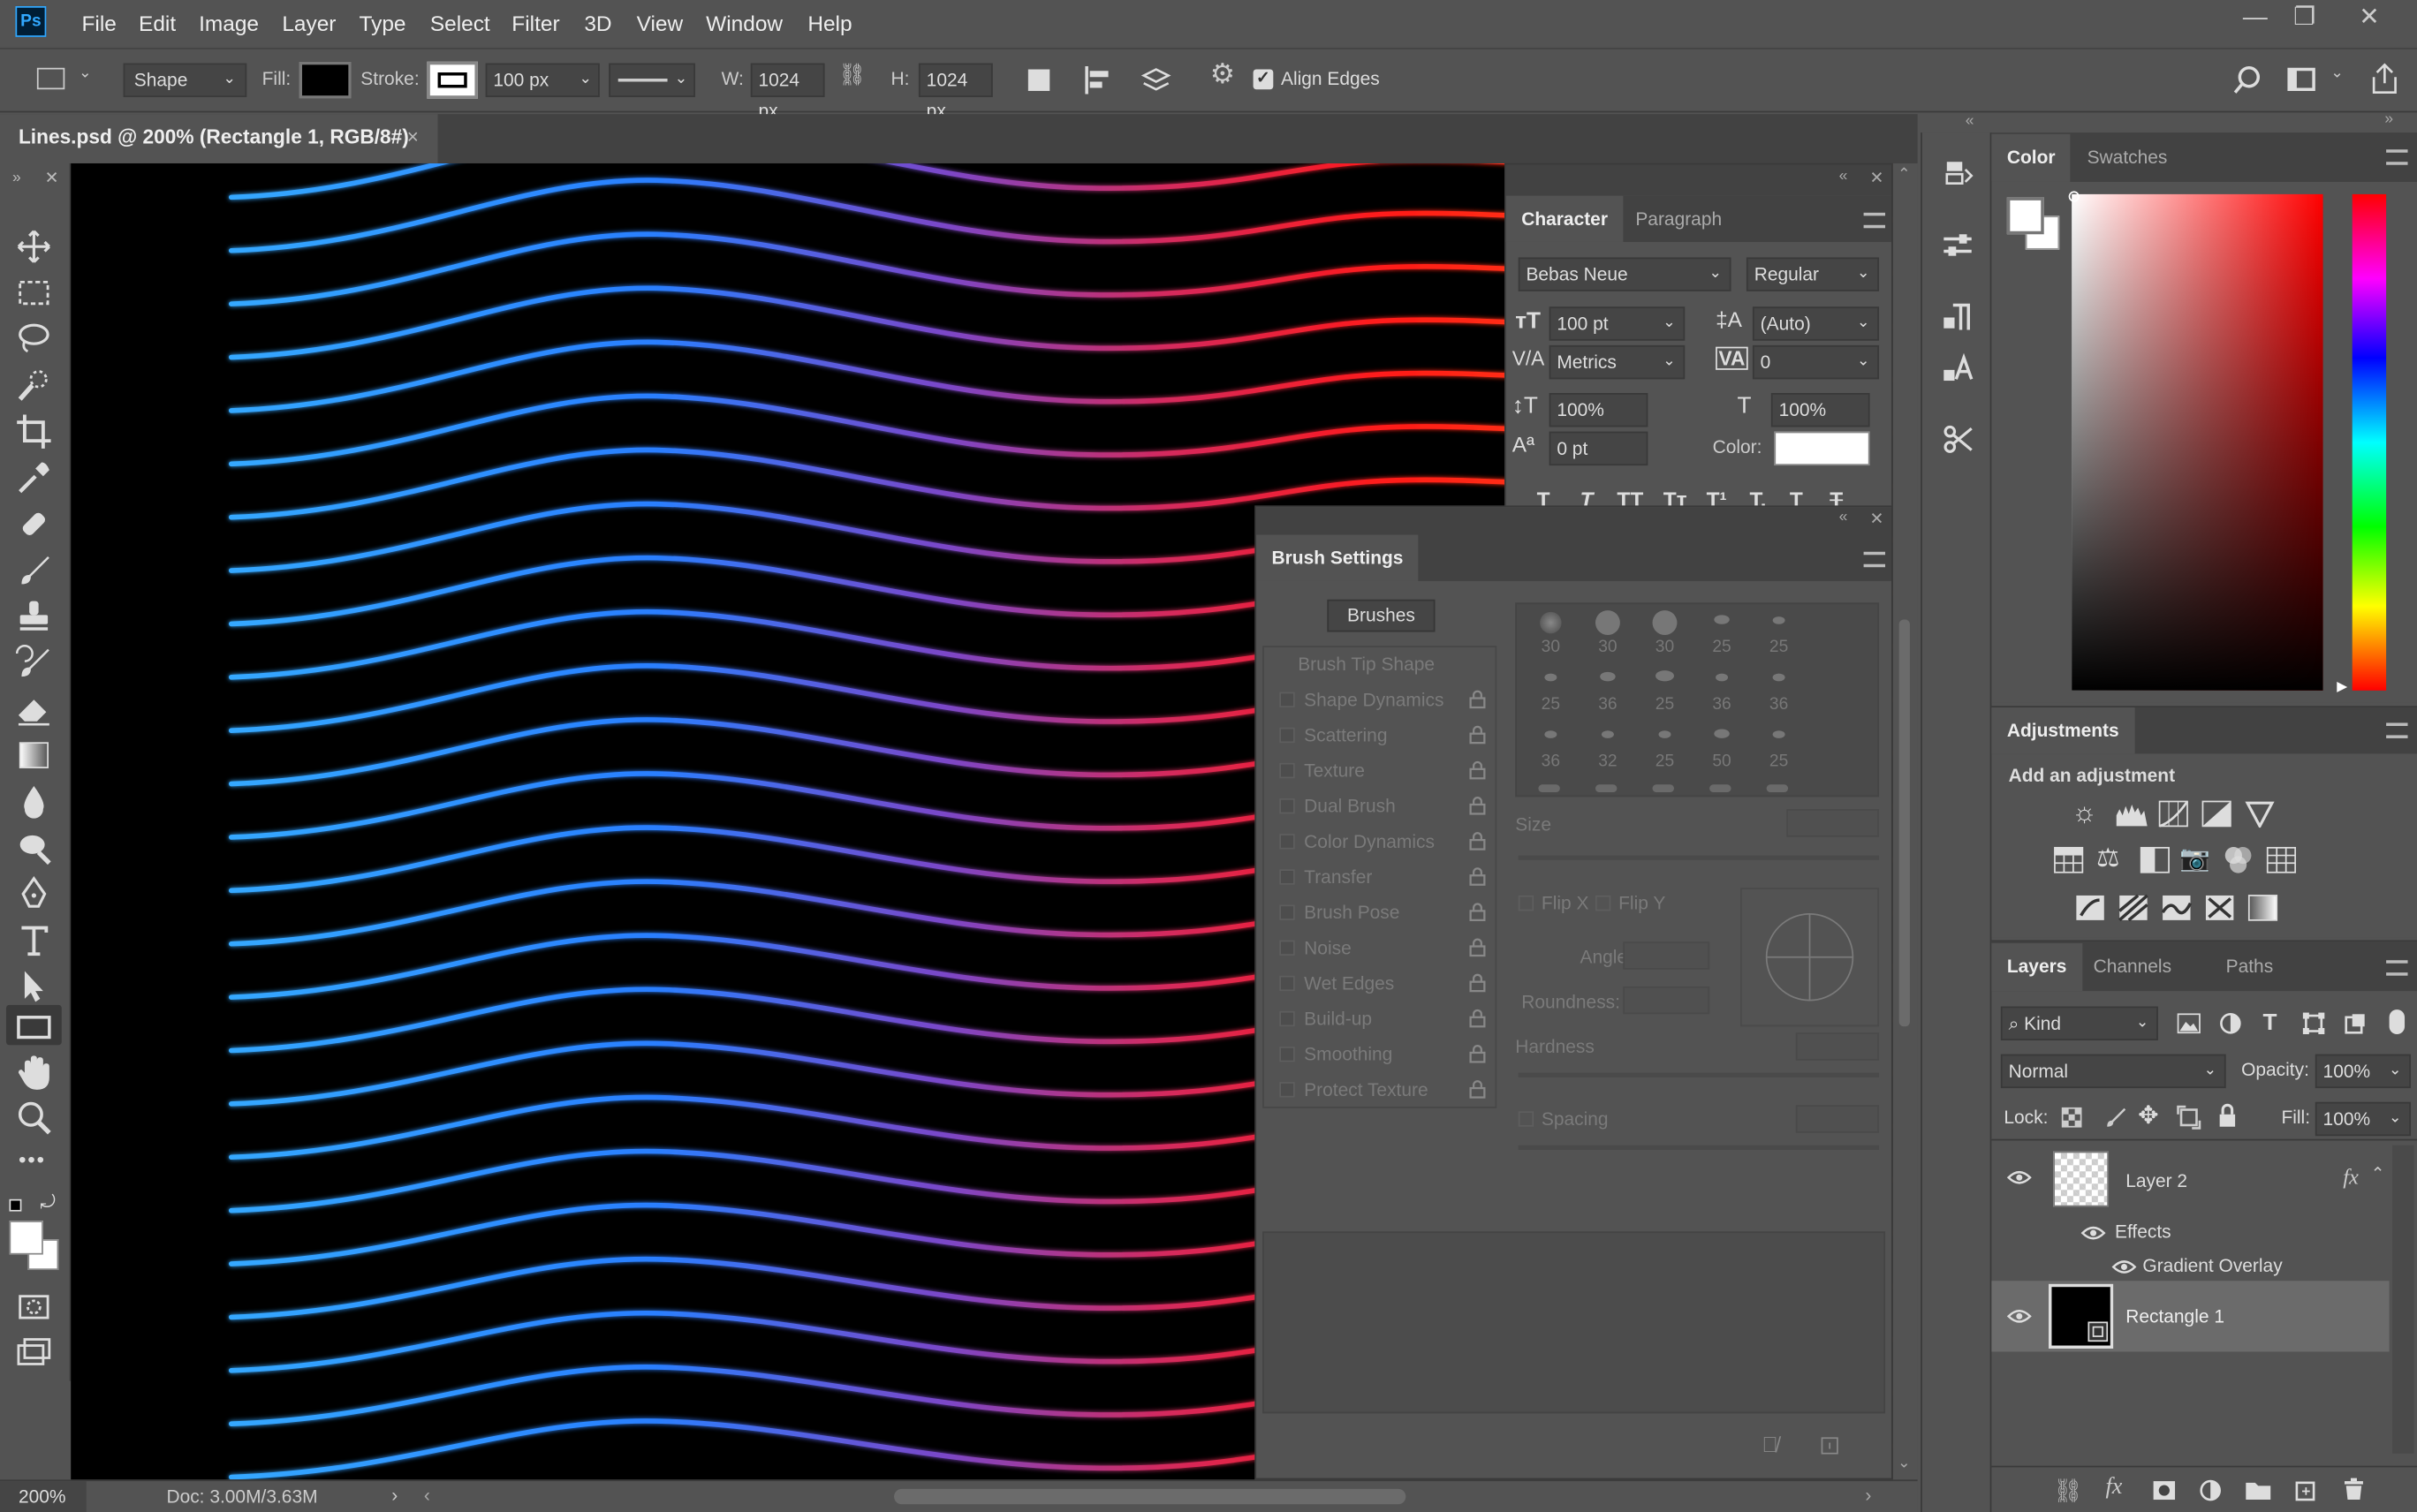  I want to click on color-lookup-icon, so click(2281, 860).